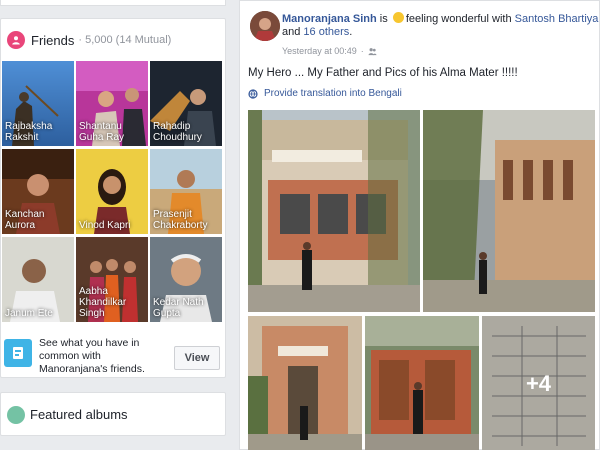 The width and height of the screenshot is (600, 450). I want to click on friend-name: Aabha Khandilkar Singh, so click(112, 302).